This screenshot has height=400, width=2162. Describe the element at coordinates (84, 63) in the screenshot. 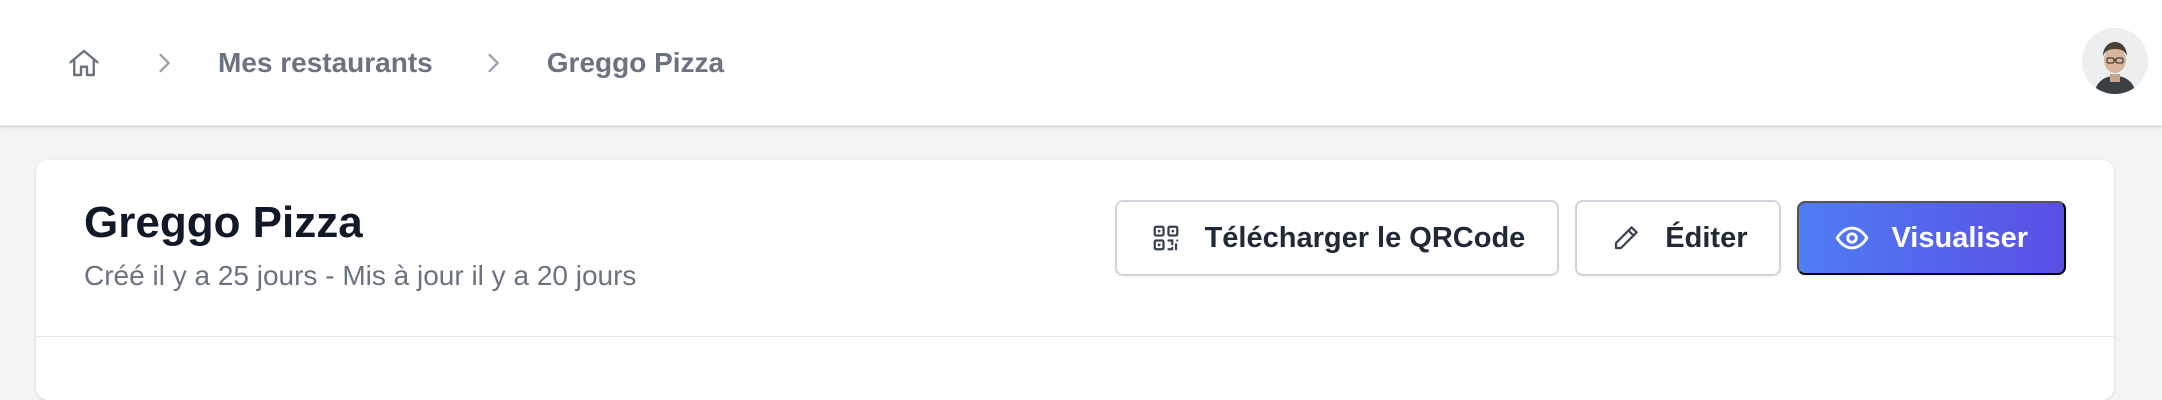

I see `home-icon` at that location.